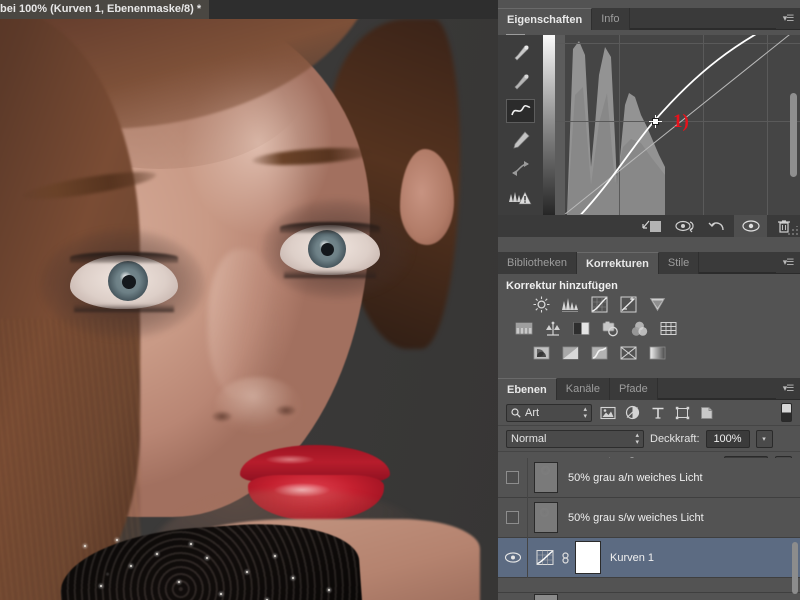  What do you see at coordinates (565, 558) in the screenshot?
I see `link-mask-icon` at bounding box center [565, 558].